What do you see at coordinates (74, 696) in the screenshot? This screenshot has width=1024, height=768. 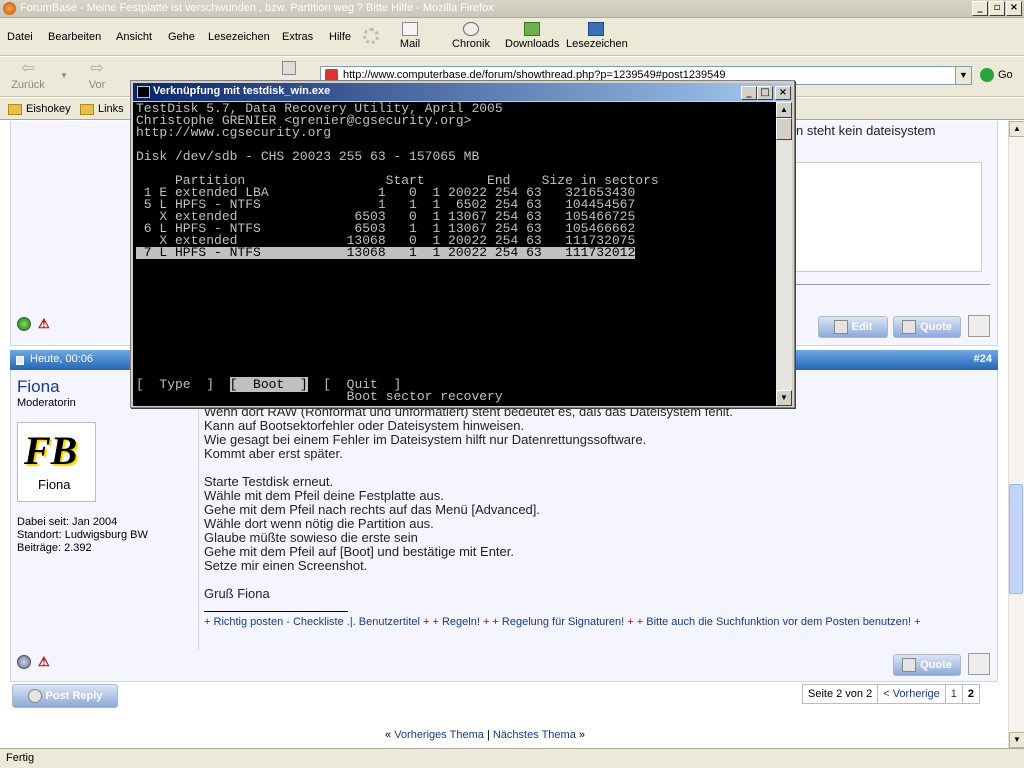 I see `post-reply-label: Post Reply` at bounding box center [74, 696].